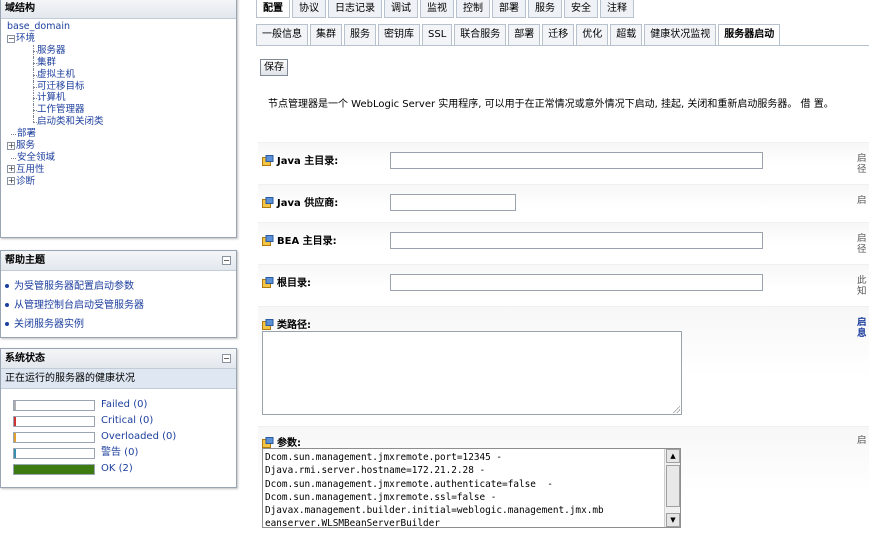 This screenshot has height=535, width=869. I want to click on sub-tab: 密钥库, so click(399, 35).